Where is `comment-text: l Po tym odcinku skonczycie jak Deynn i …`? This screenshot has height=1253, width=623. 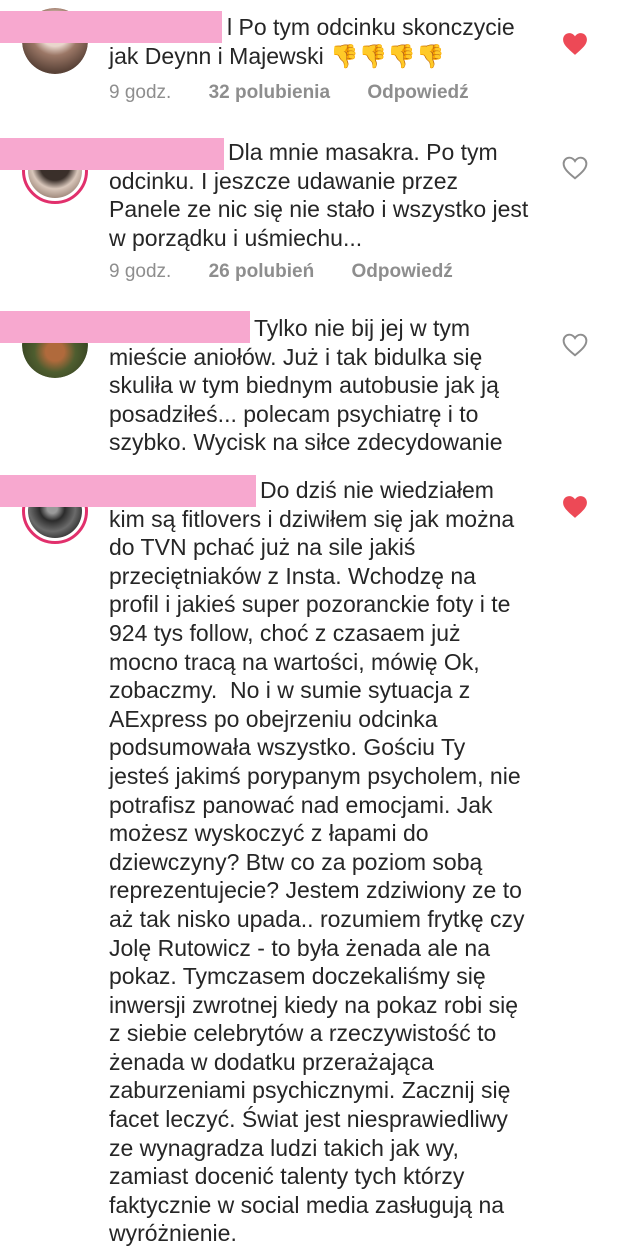 comment-text: l Po tym odcinku skonczycie jak Deynn i … is located at coordinates (315, 41).